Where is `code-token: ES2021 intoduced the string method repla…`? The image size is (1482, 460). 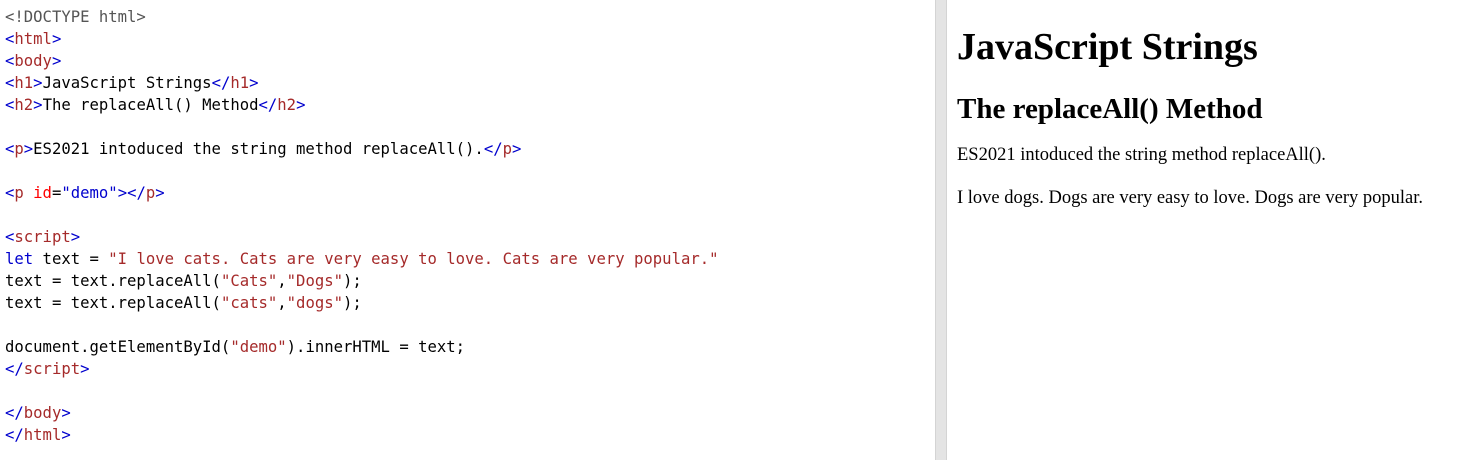 code-token: ES2021 intoduced the string method repla… is located at coordinates (258, 149).